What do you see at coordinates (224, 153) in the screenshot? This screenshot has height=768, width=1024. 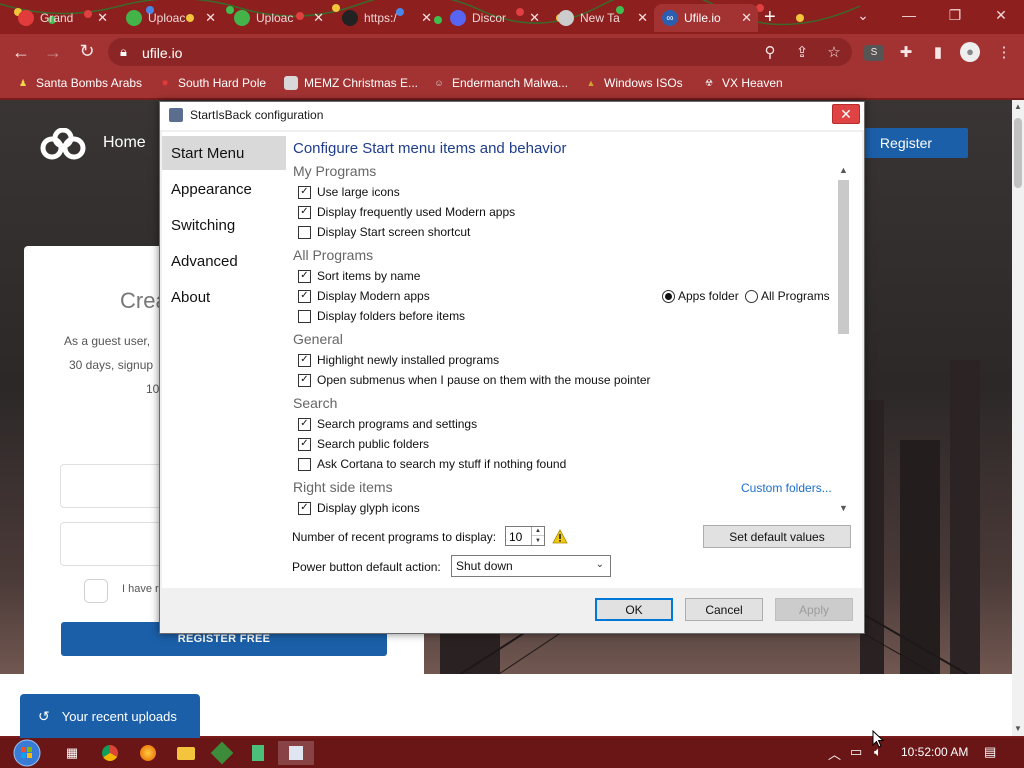 I see `nav-start-menu: Start Menu` at bounding box center [224, 153].